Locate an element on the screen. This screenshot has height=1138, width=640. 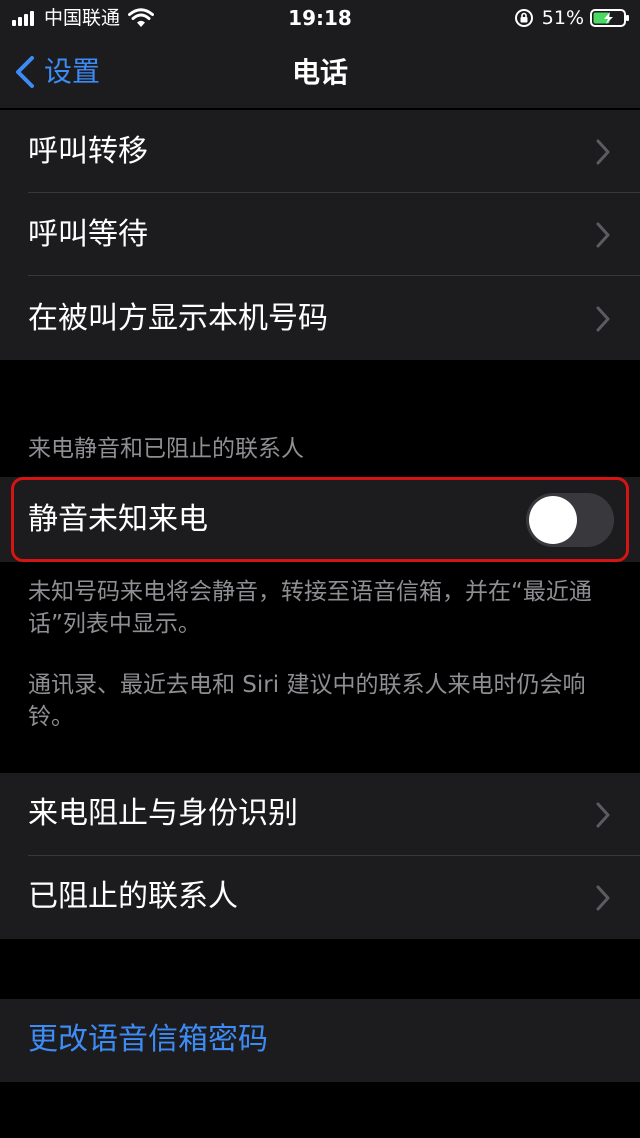
highlight-box is located at coordinates (320, 519).